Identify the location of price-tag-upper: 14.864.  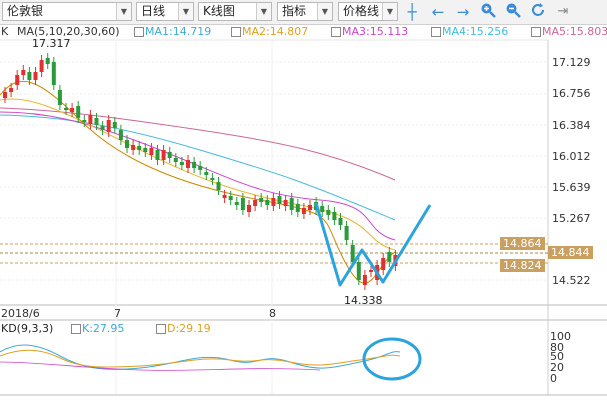
(522, 243).